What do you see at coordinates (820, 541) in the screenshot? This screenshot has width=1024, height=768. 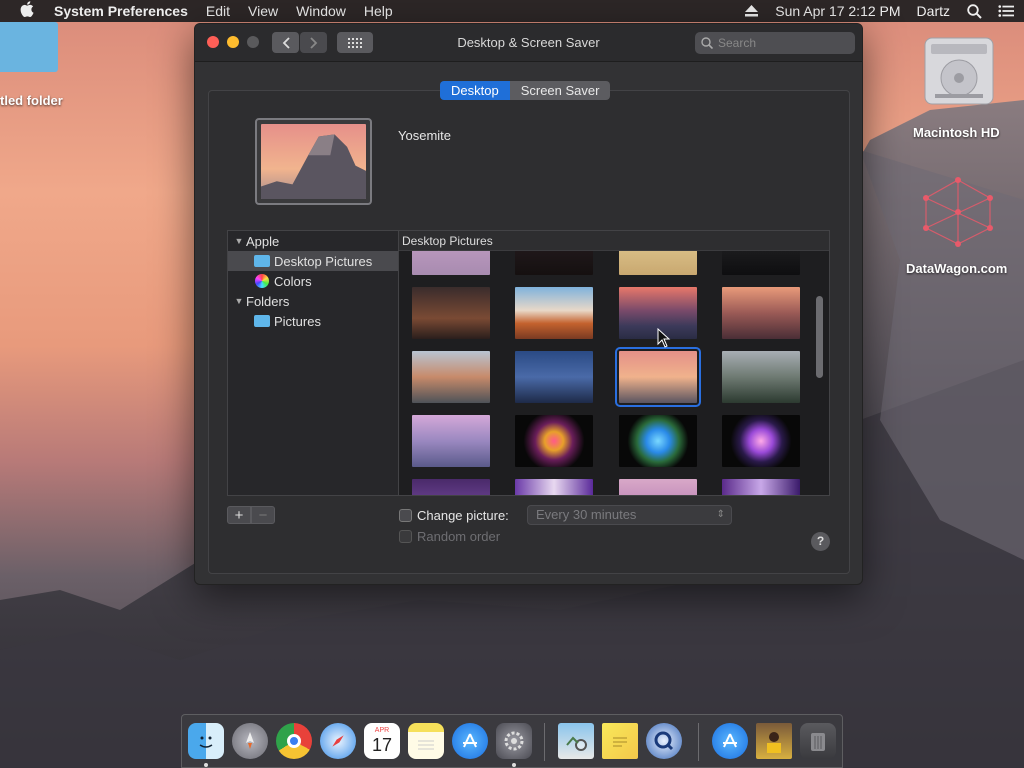 I see `help-button: ?` at bounding box center [820, 541].